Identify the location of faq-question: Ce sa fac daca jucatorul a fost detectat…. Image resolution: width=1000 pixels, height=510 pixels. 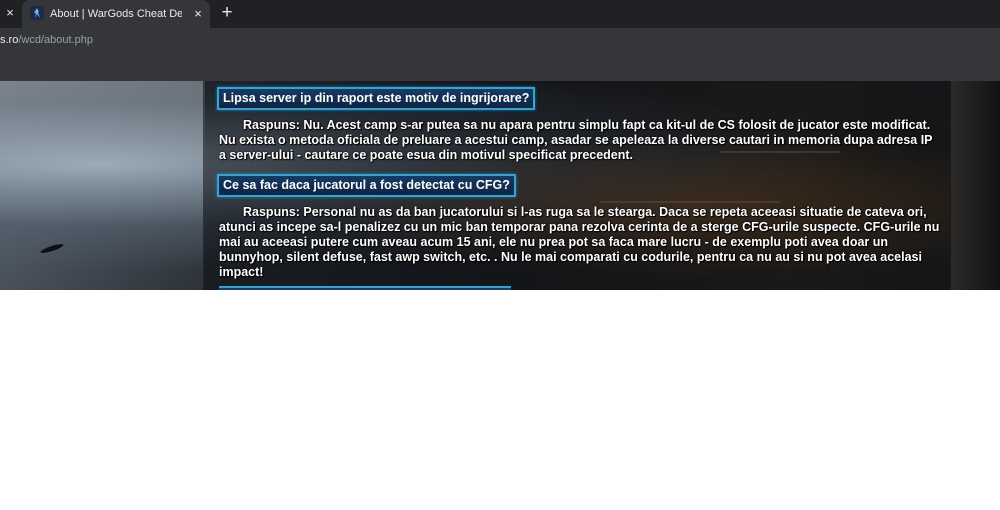
(366, 185).